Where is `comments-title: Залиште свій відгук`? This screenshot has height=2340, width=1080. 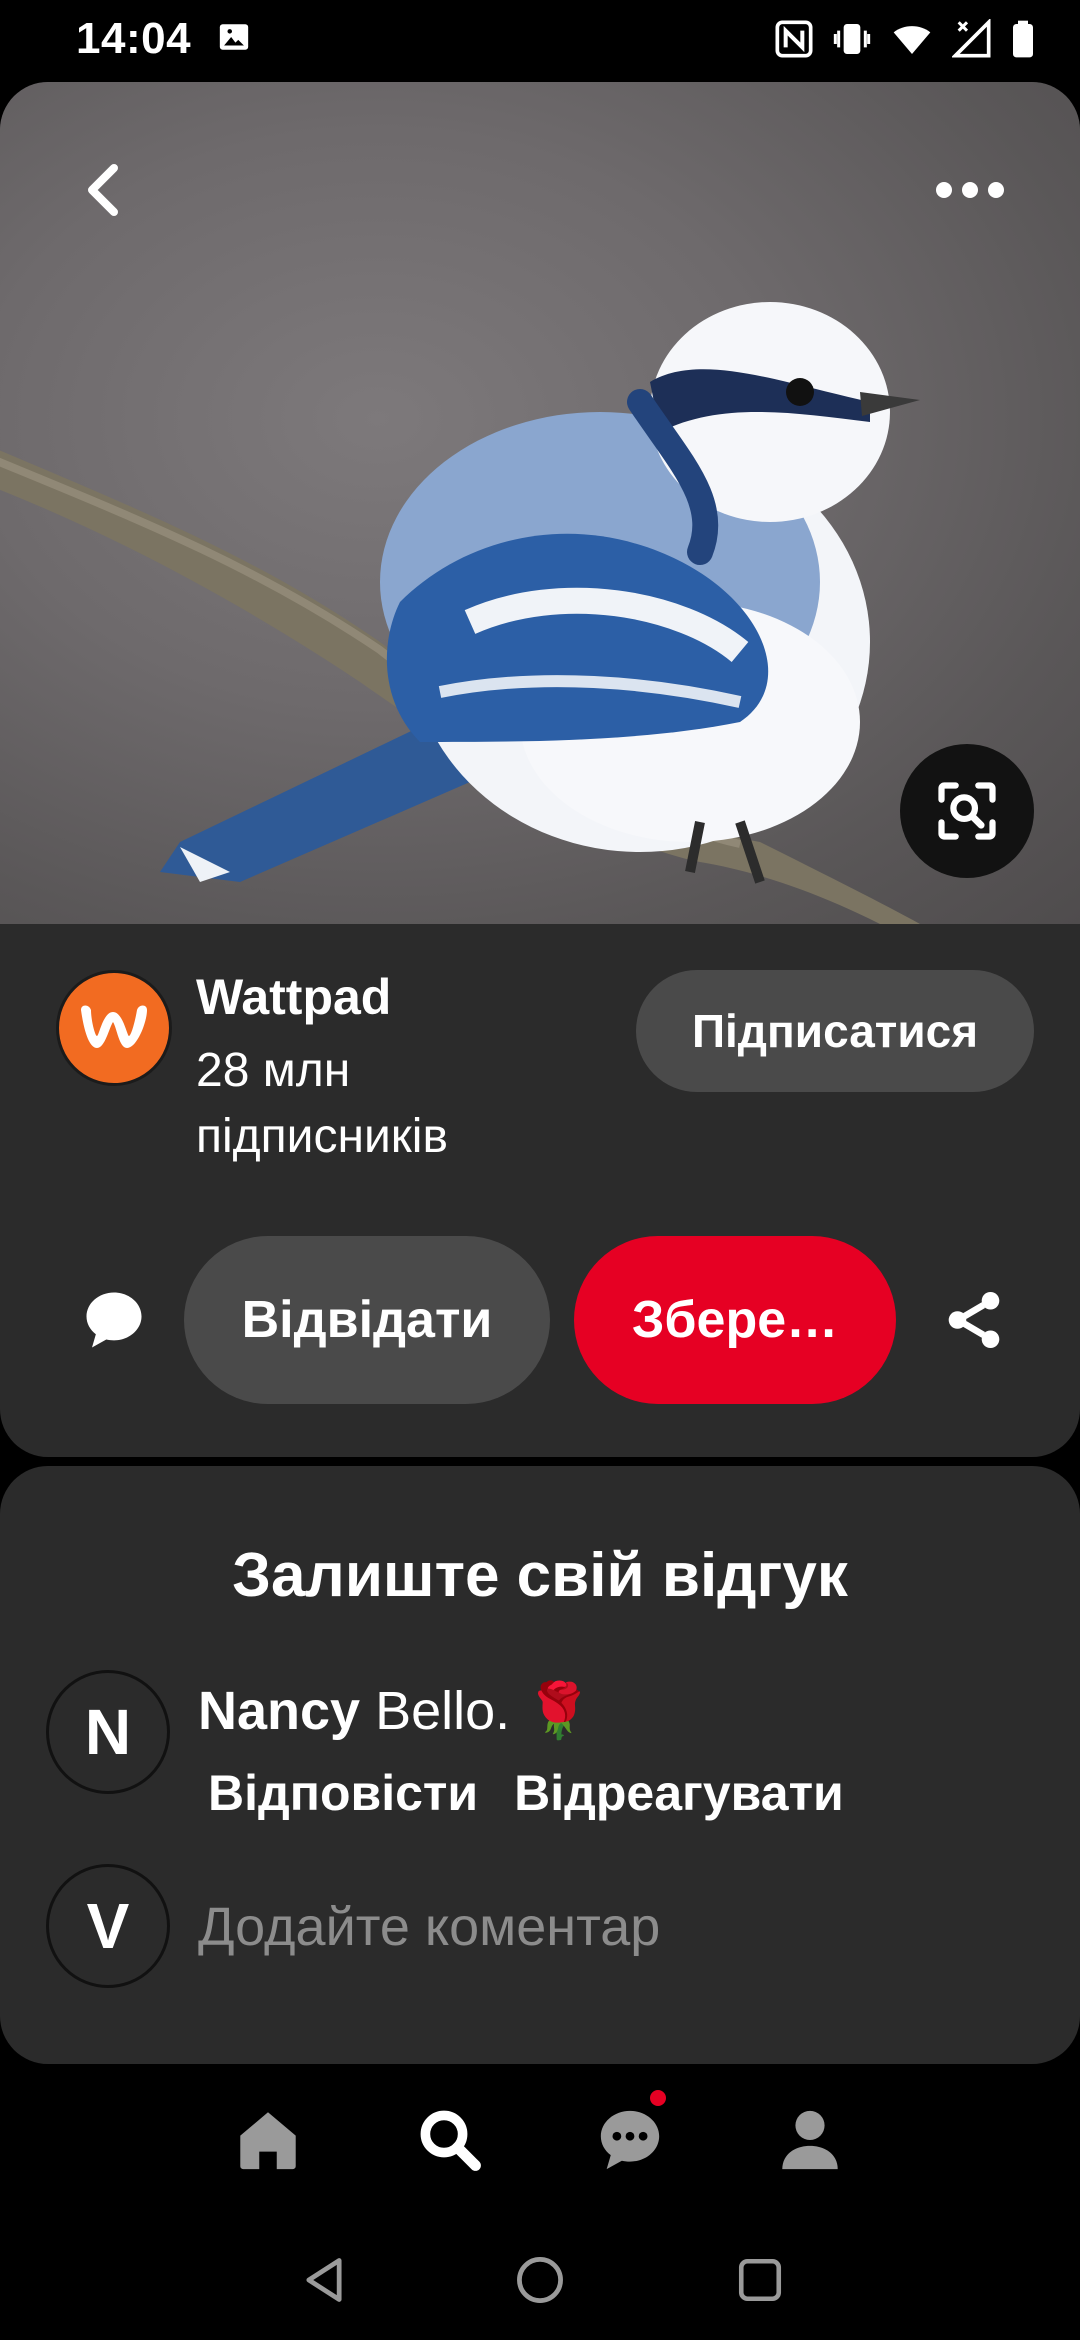
comments-title: Залиште свій відгук is located at coordinates (540, 1575).